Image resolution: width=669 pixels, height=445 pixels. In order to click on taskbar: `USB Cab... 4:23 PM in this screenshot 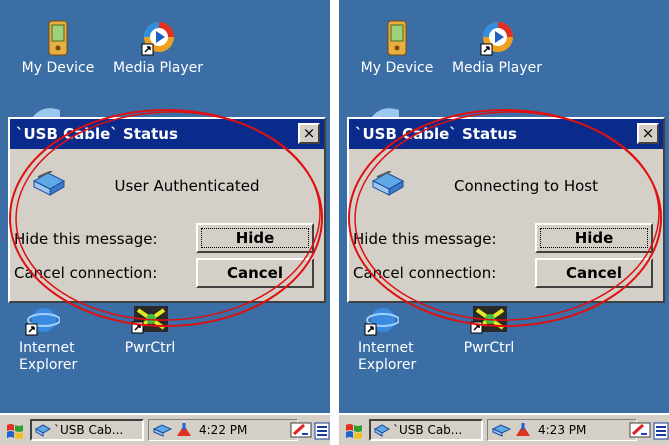, I will do `click(504, 429)`.